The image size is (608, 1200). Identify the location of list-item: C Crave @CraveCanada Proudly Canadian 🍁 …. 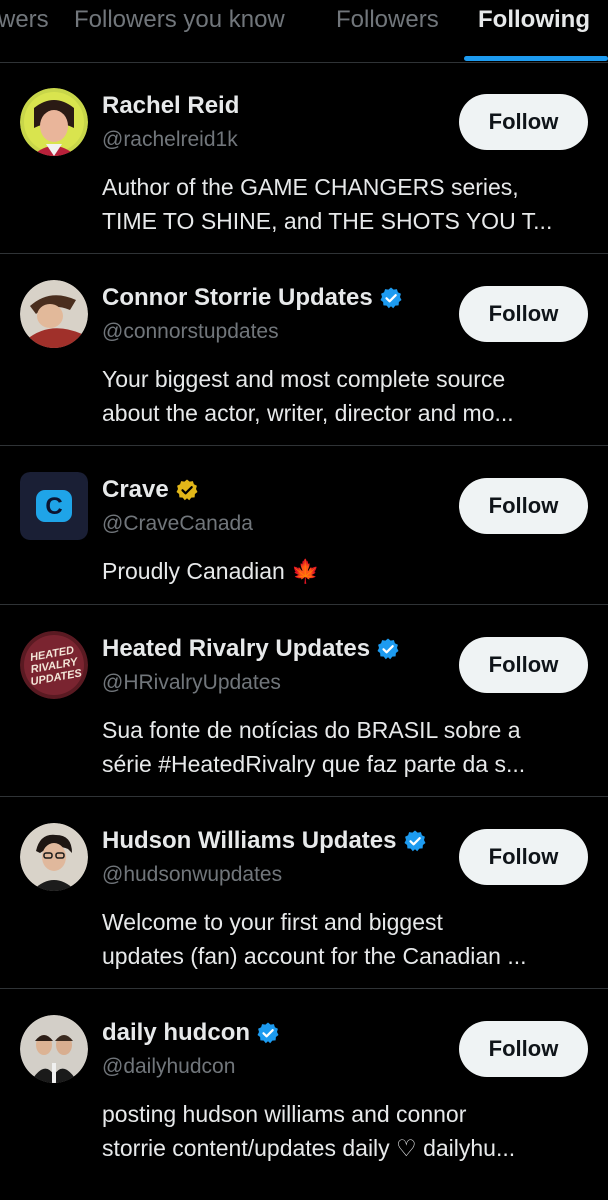
(304, 525).